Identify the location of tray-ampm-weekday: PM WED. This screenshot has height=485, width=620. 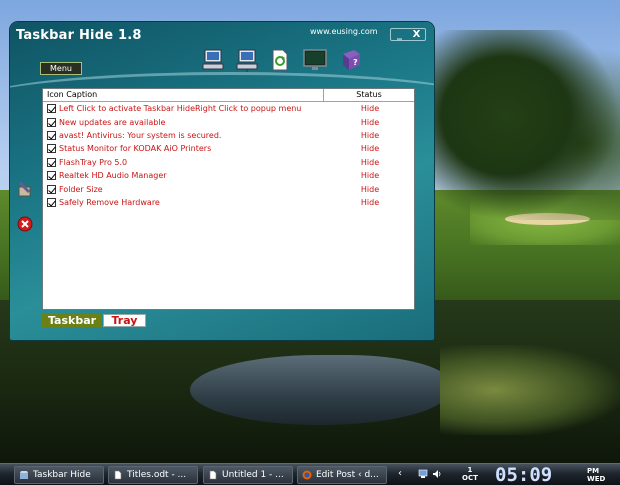
(596, 475).